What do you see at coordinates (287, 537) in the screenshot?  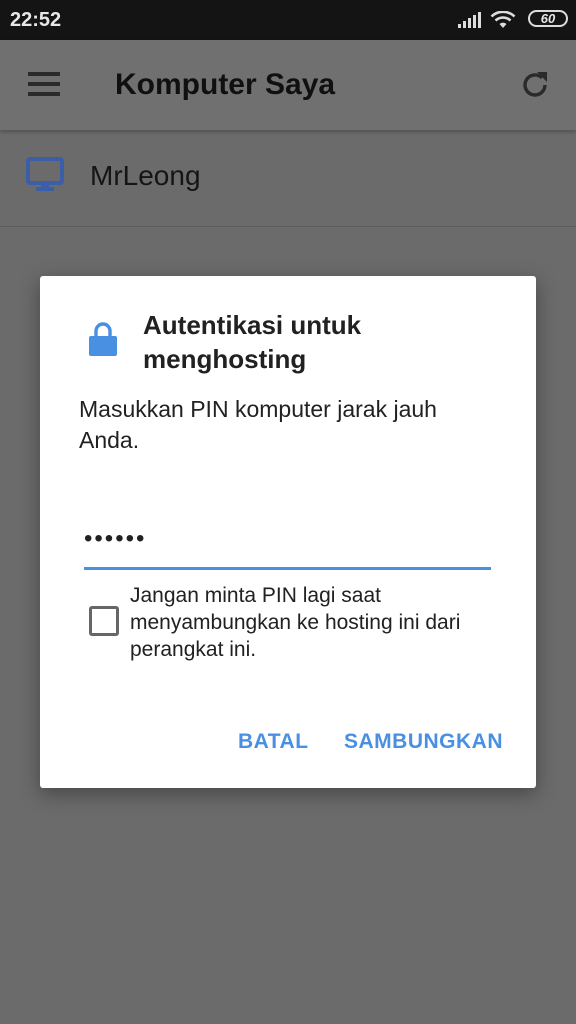 I see `pin-input` at bounding box center [287, 537].